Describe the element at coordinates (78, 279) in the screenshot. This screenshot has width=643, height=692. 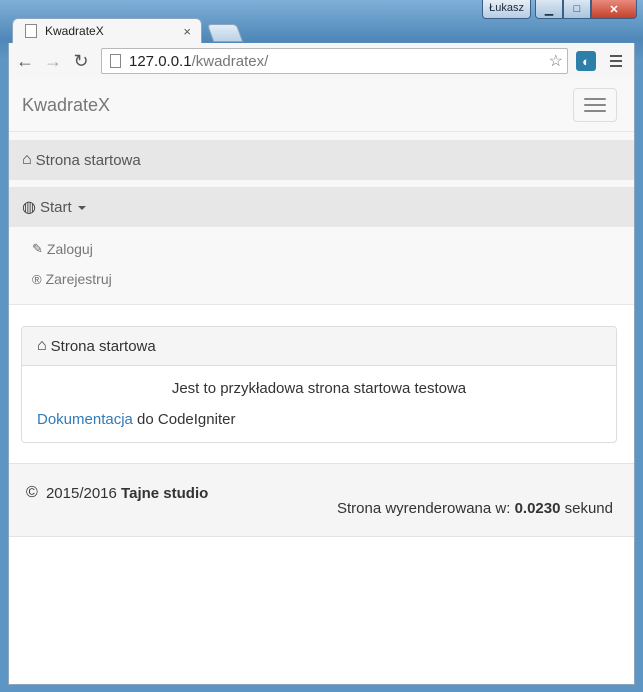
I see `dropdown-item-register-label: Zarejestruj` at that location.